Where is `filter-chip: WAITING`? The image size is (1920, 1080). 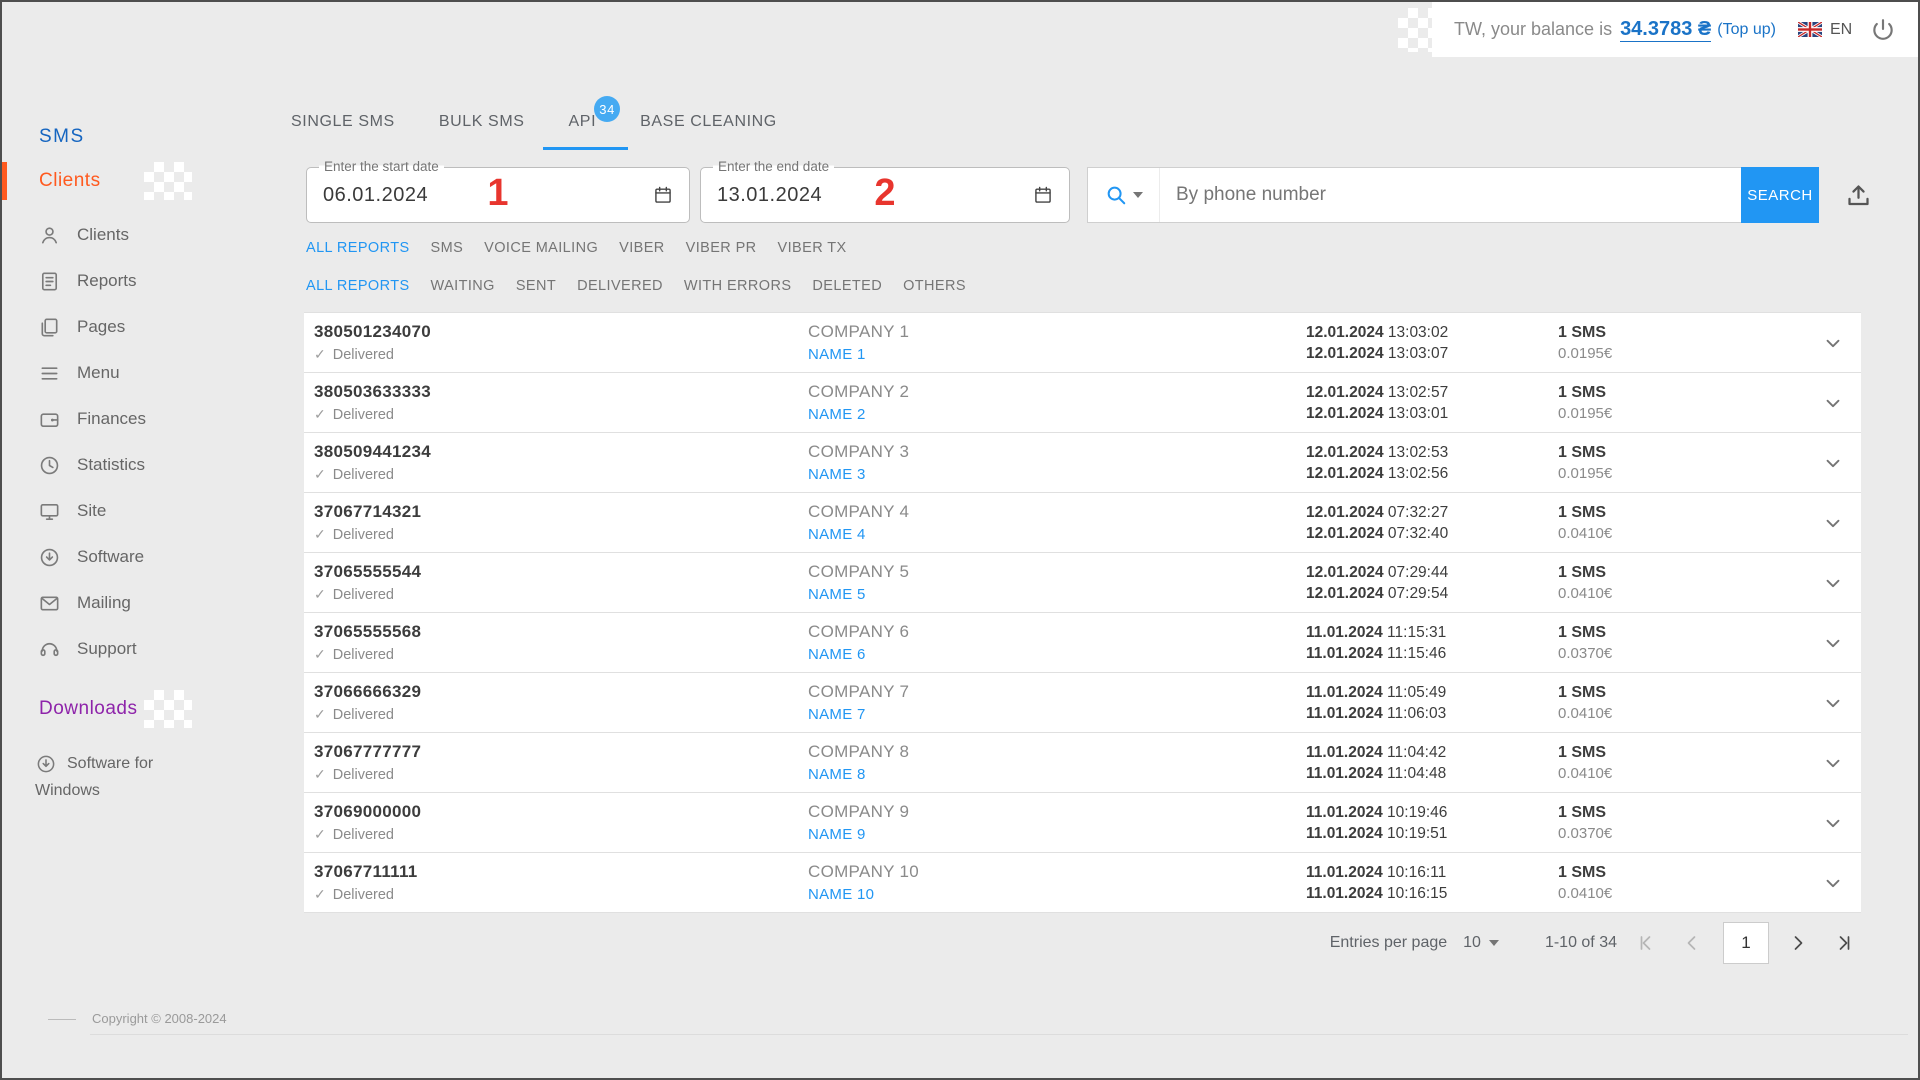
filter-chip: WAITING is located at coordinates (463, 286).